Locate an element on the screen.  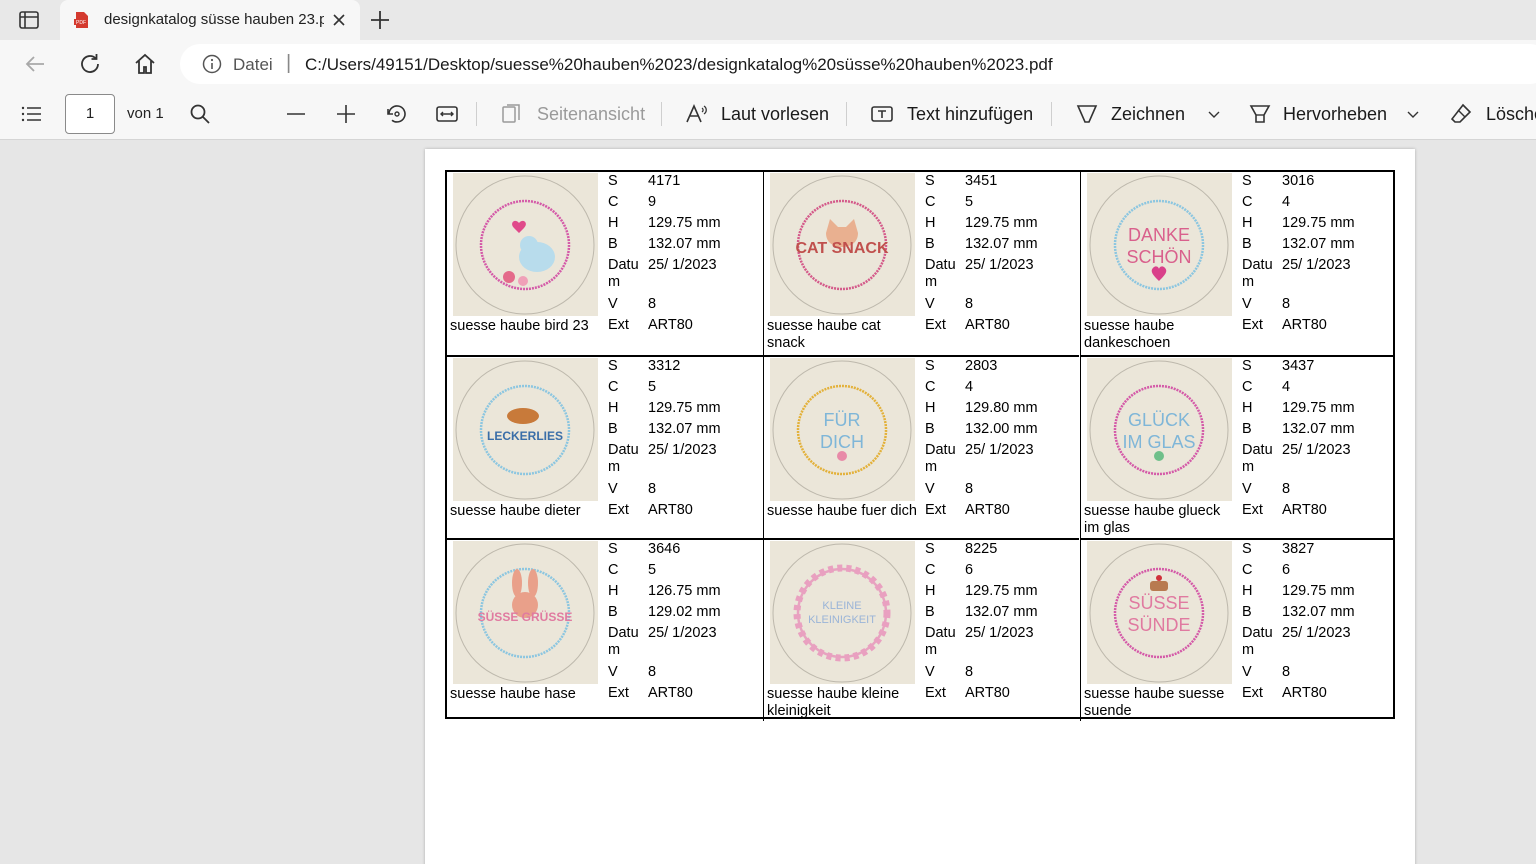
page-view-button: Seitenansicht is located at coordinates (575, 115).